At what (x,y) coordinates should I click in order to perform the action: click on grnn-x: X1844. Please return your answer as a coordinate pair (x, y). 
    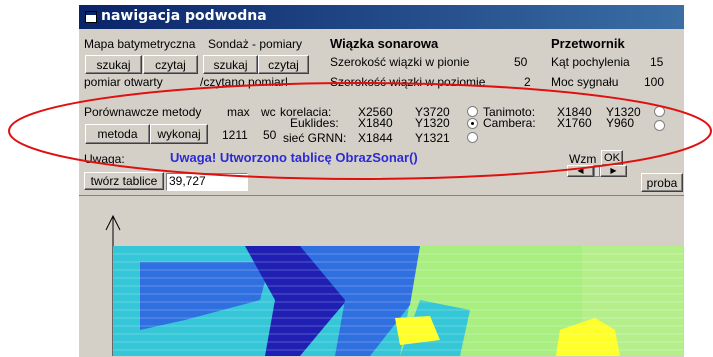
    Looking at the image, I should click on (375, 138).